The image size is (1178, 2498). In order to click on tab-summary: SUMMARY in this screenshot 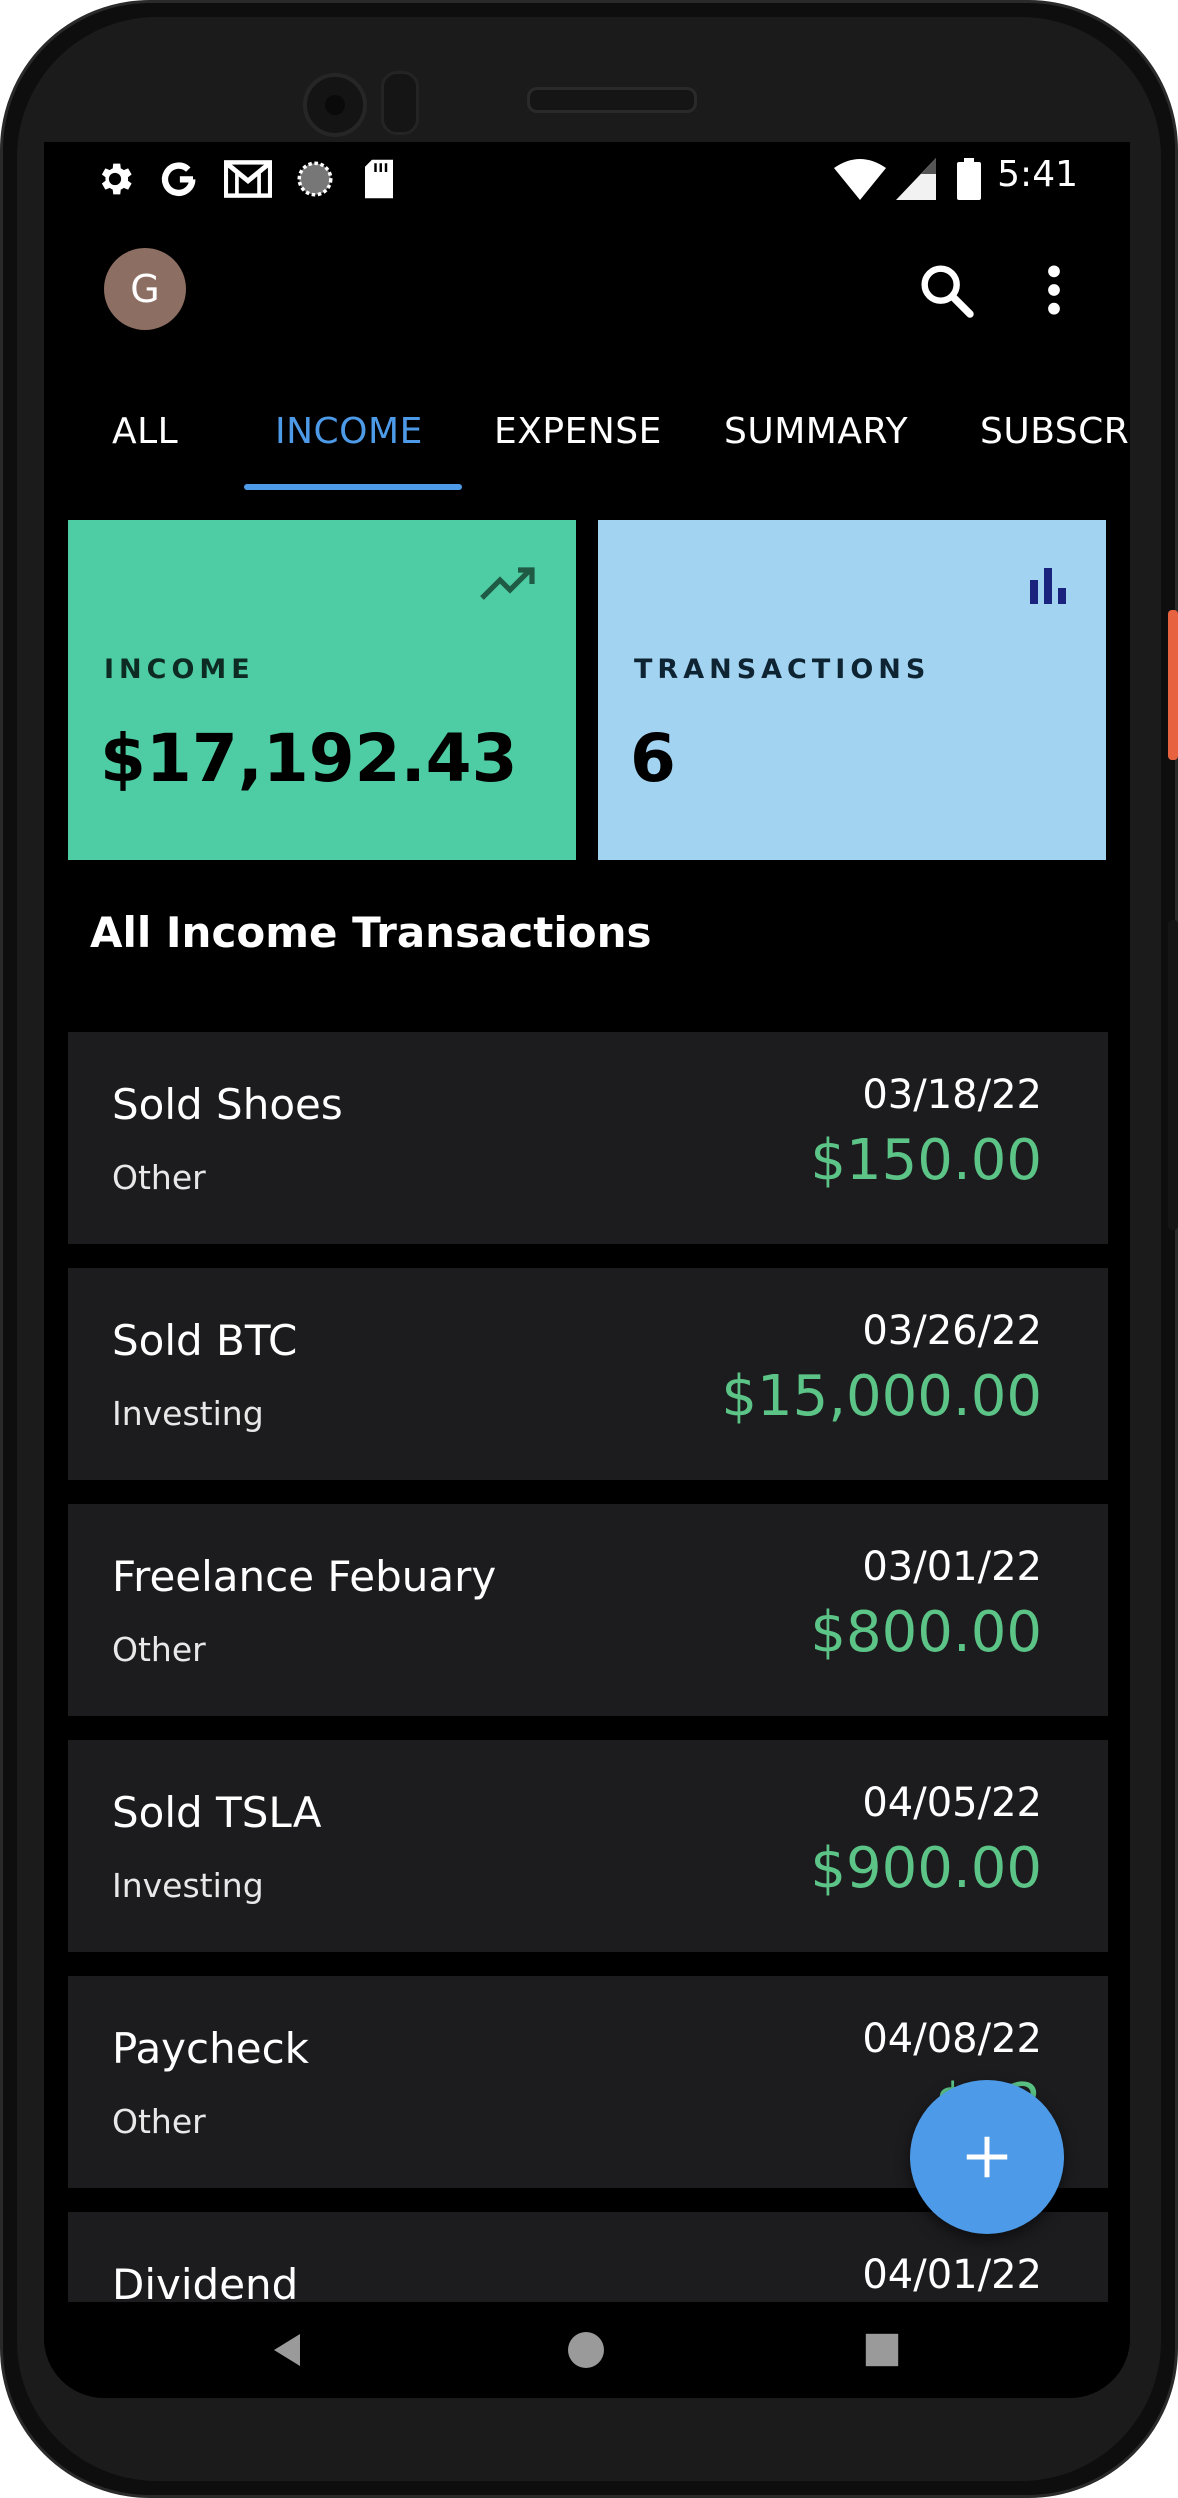, I will do `click(816, 442)`.